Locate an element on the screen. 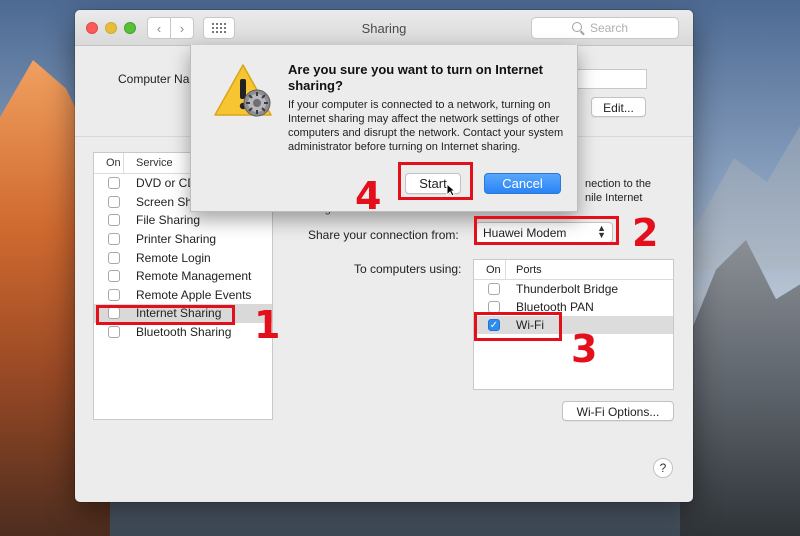 The height and width of the screenshot is (536, 800). service-label: Printer Sharing is located at coordinates (176, 239).